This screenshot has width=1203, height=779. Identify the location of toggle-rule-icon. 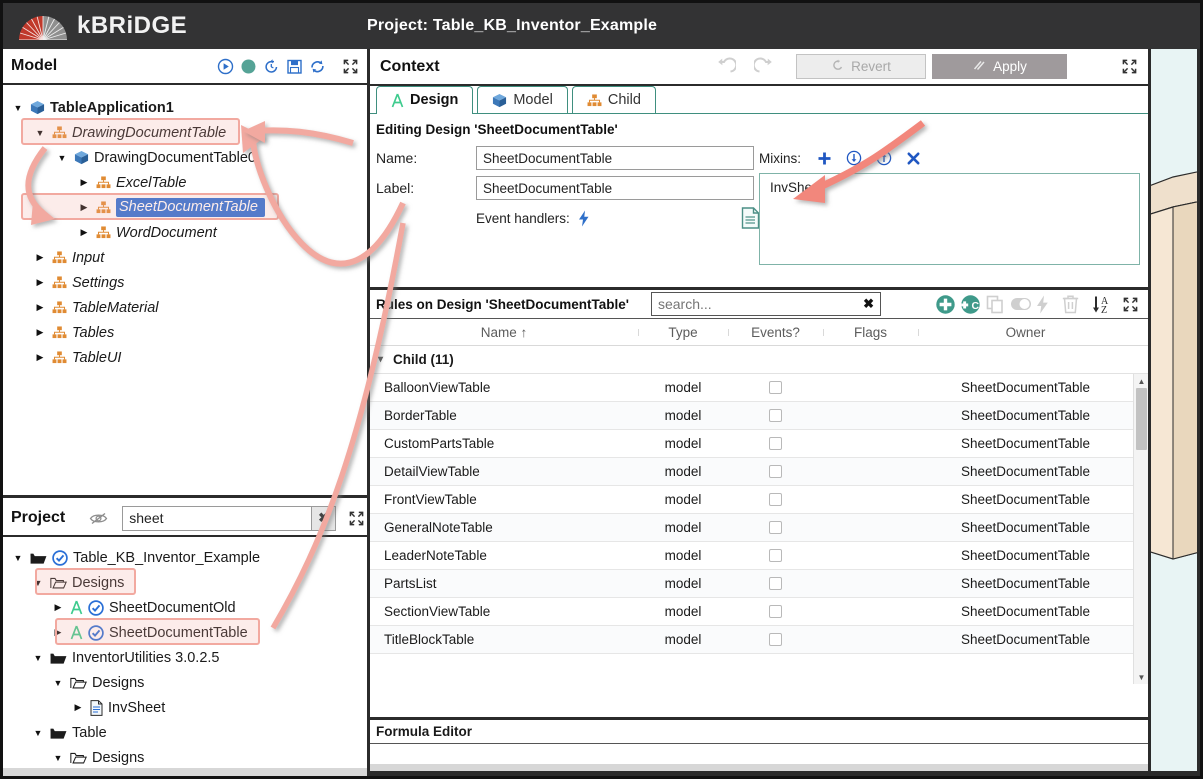
(1021, 304).